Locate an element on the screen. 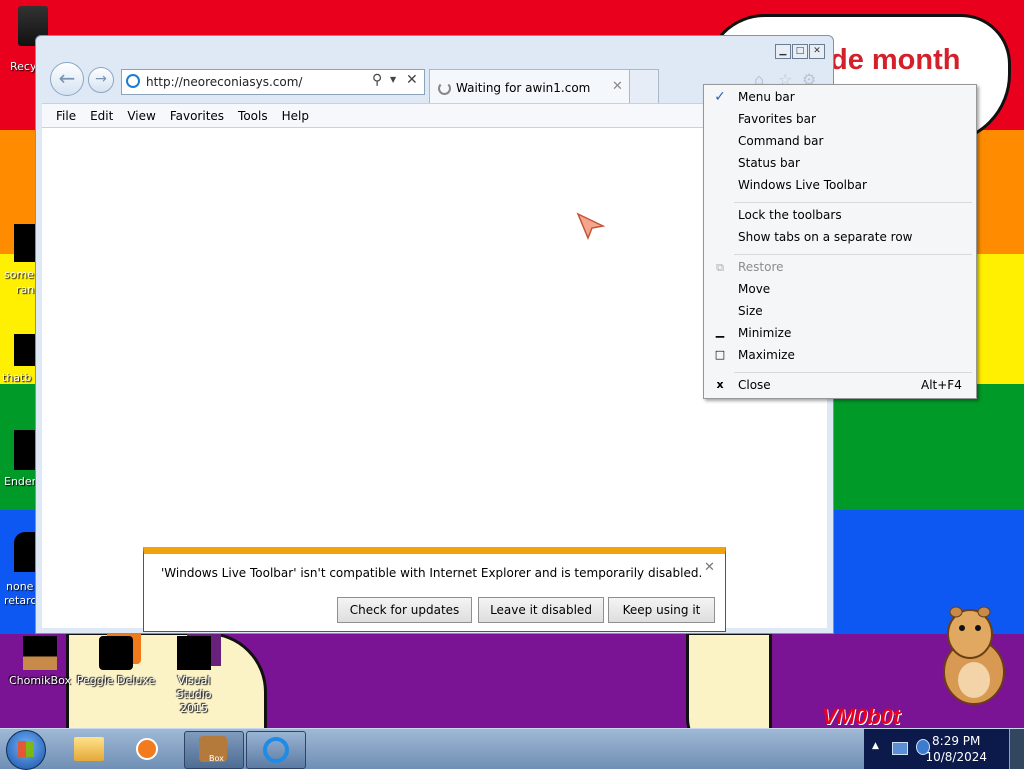  menu-help: Help is located at coordinates (295, 116).